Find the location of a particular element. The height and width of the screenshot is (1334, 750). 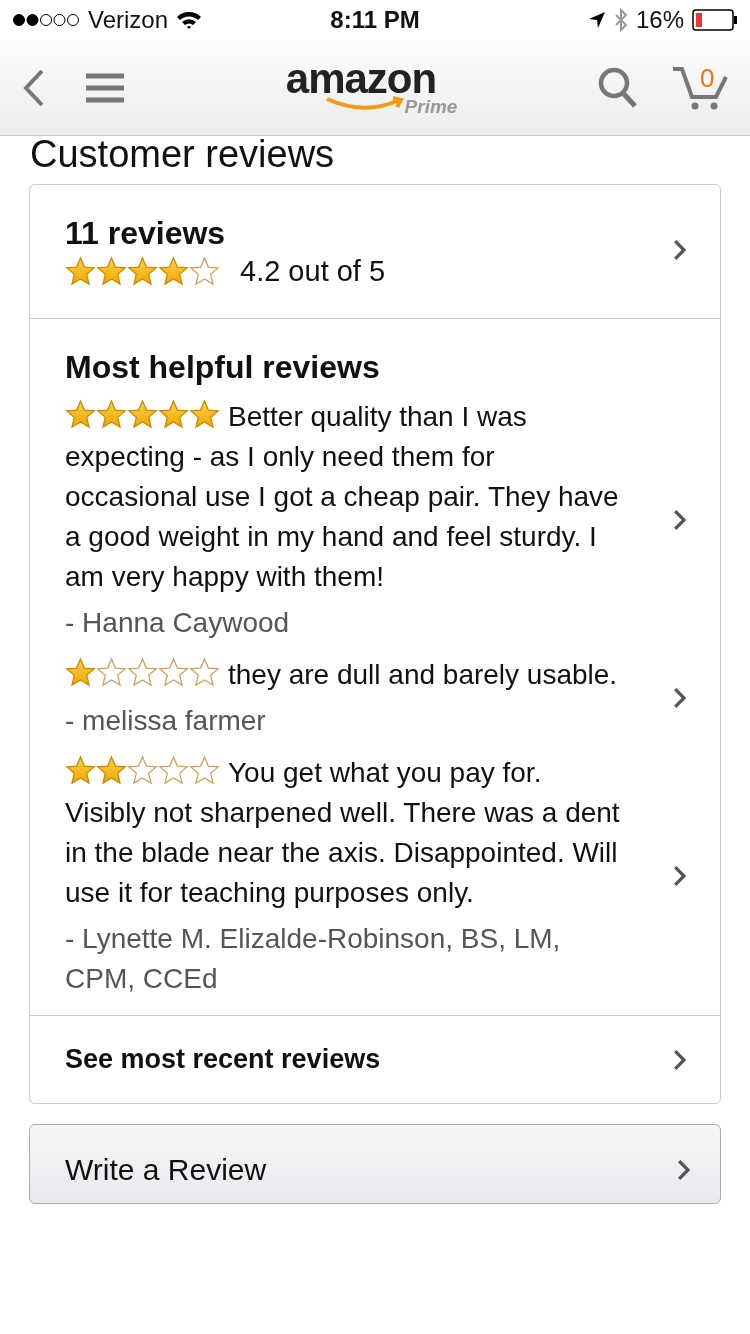

review-text: they are dull and barely usable. is located at coordinates (345, 675).